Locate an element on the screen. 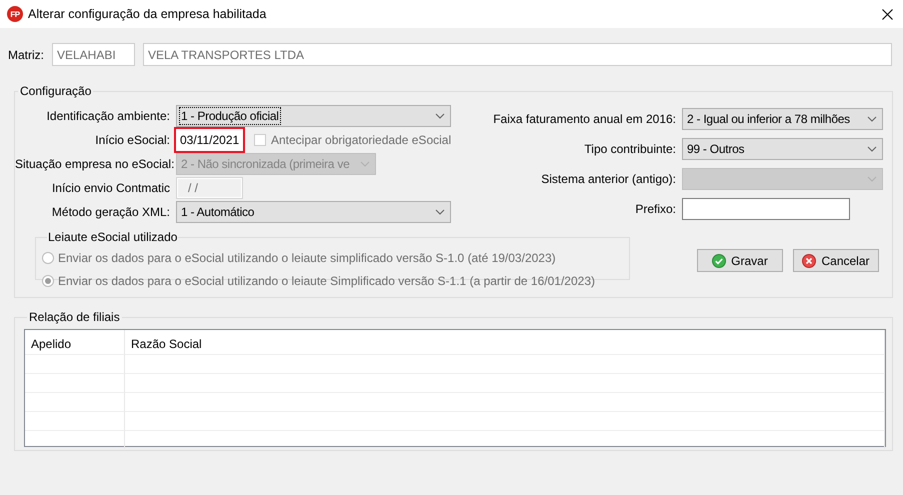 The width and height of the screenshot is (903, 495). field-label: Prefixo: is located at coordinates (655, 209).